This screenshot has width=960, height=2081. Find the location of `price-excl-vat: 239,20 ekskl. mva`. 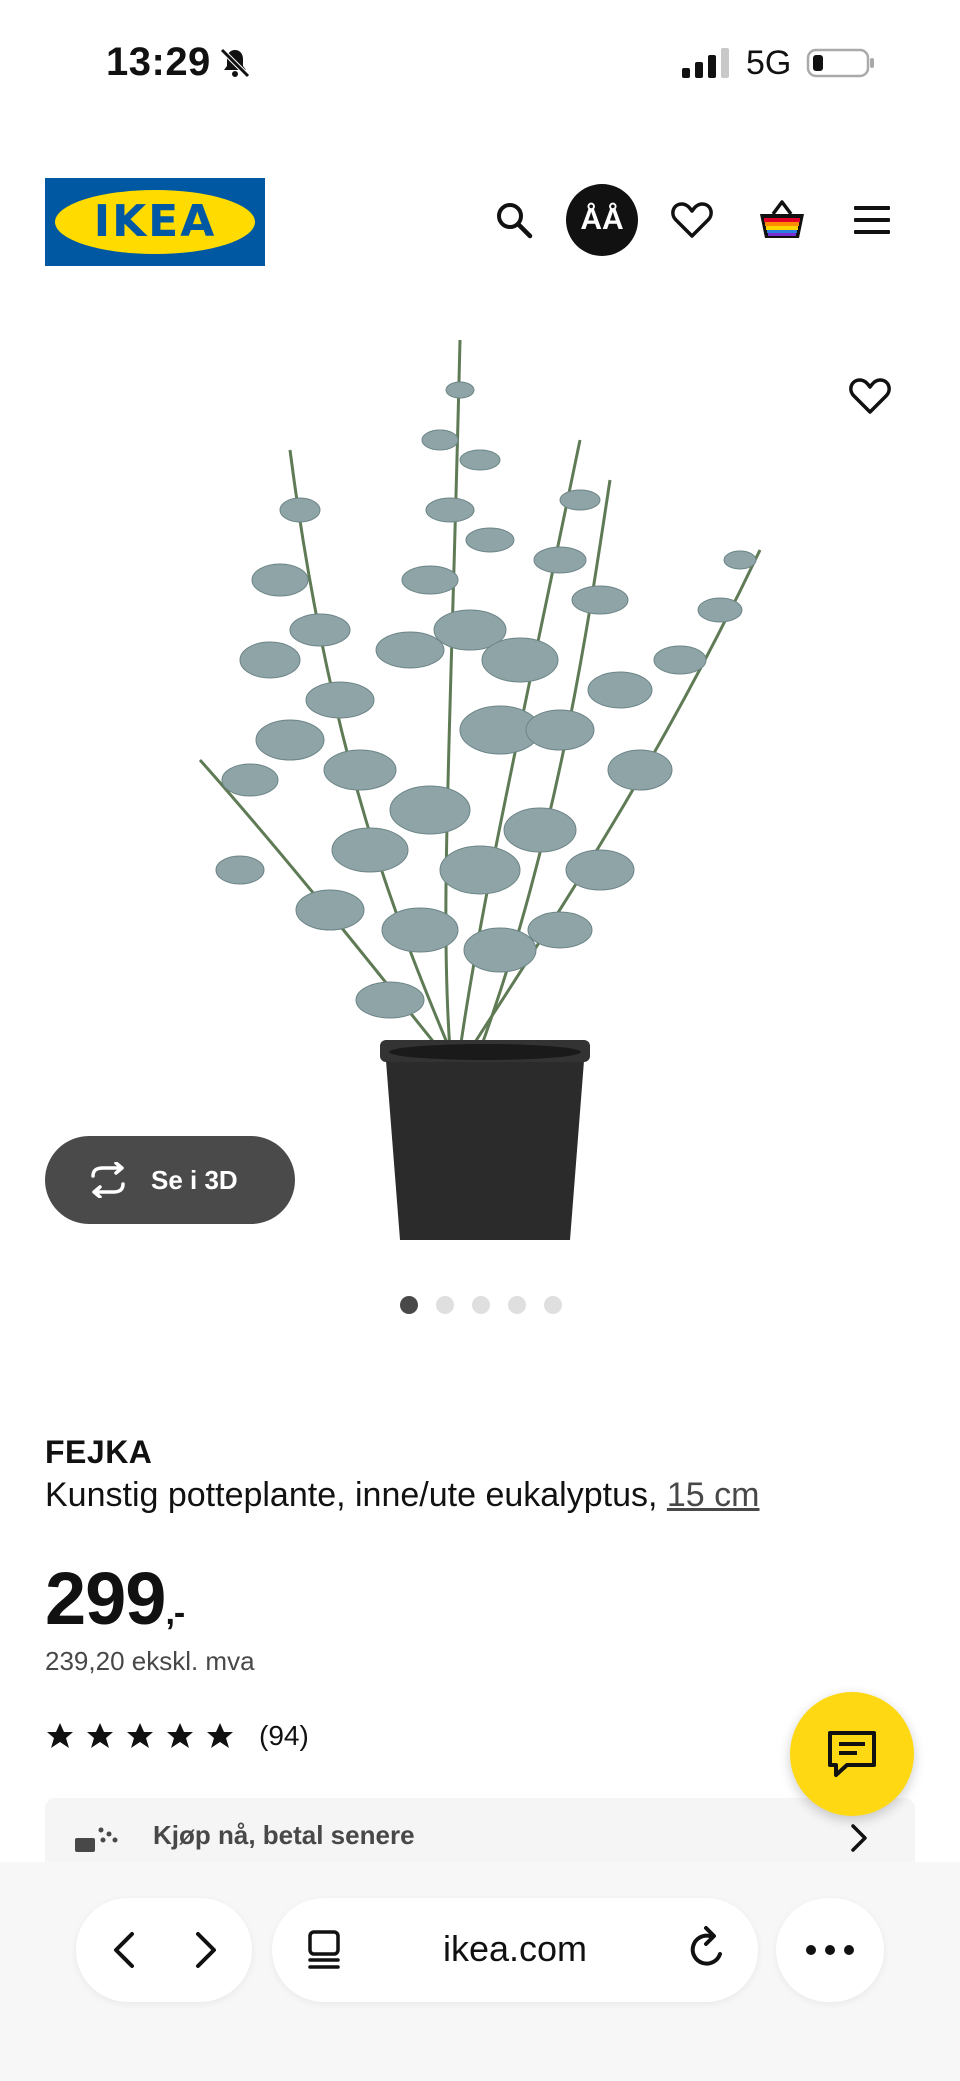

price-excl-vat: 239,20 ekskl. mva is located at coordinates (150, 1661).